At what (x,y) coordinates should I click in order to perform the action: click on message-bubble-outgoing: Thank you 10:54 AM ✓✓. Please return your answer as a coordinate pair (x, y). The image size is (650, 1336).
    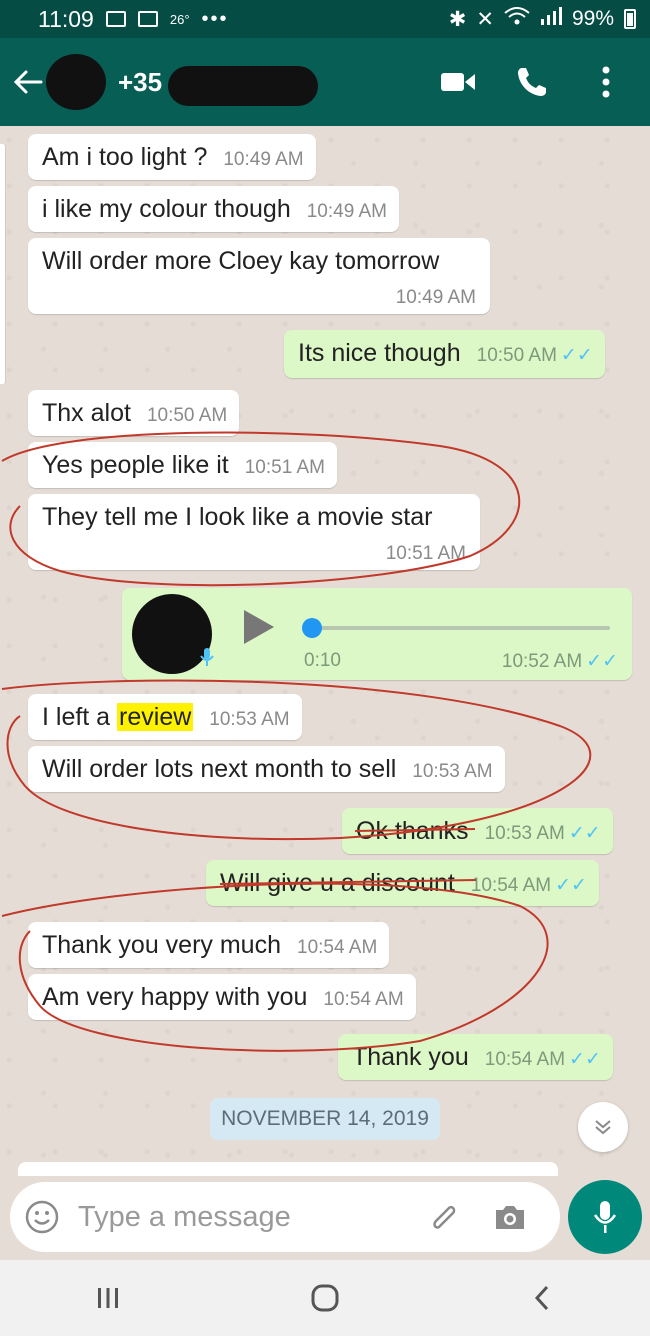
    Looking at the image, I should click on (475, 1057).